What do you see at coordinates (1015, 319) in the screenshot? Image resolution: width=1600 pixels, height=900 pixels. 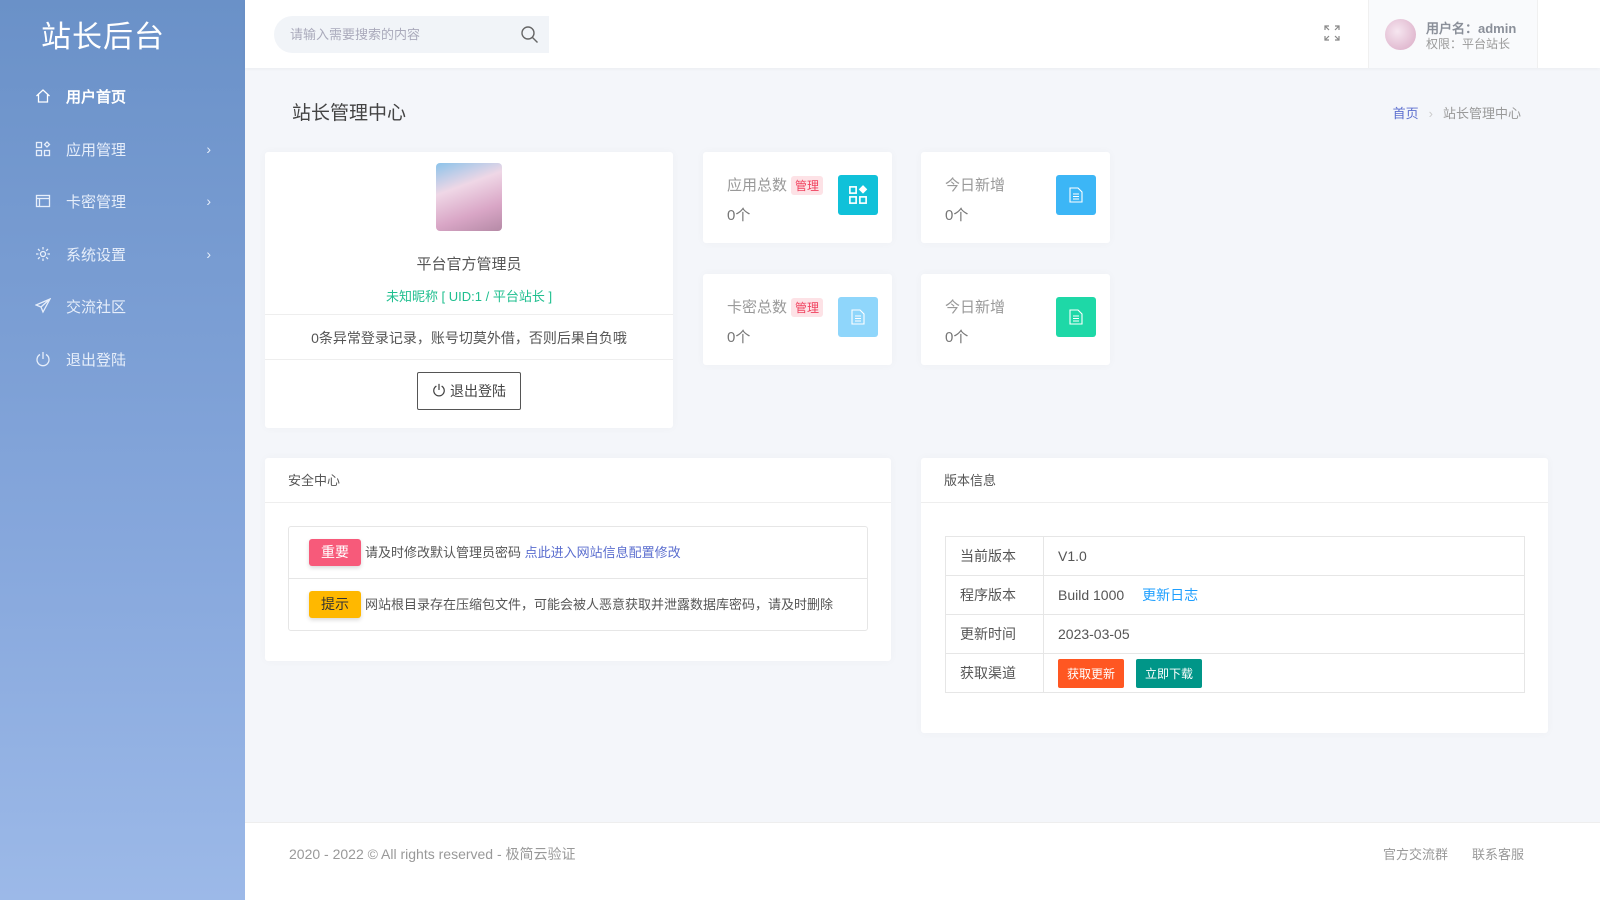 I see `stat-card-cards-today: 今日新增 0个` at bounding box center [1015, 319].